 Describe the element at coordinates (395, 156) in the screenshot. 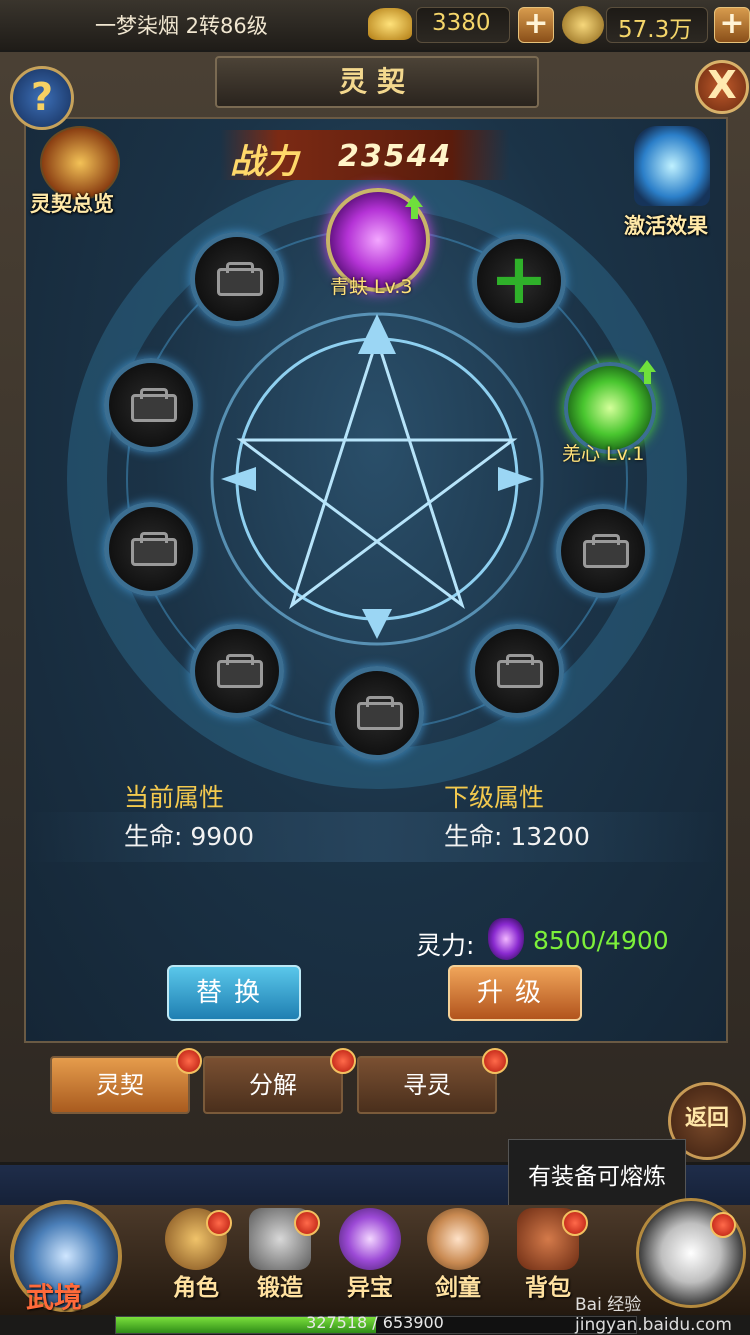

I see `combat-power-value: 23544` at that location.